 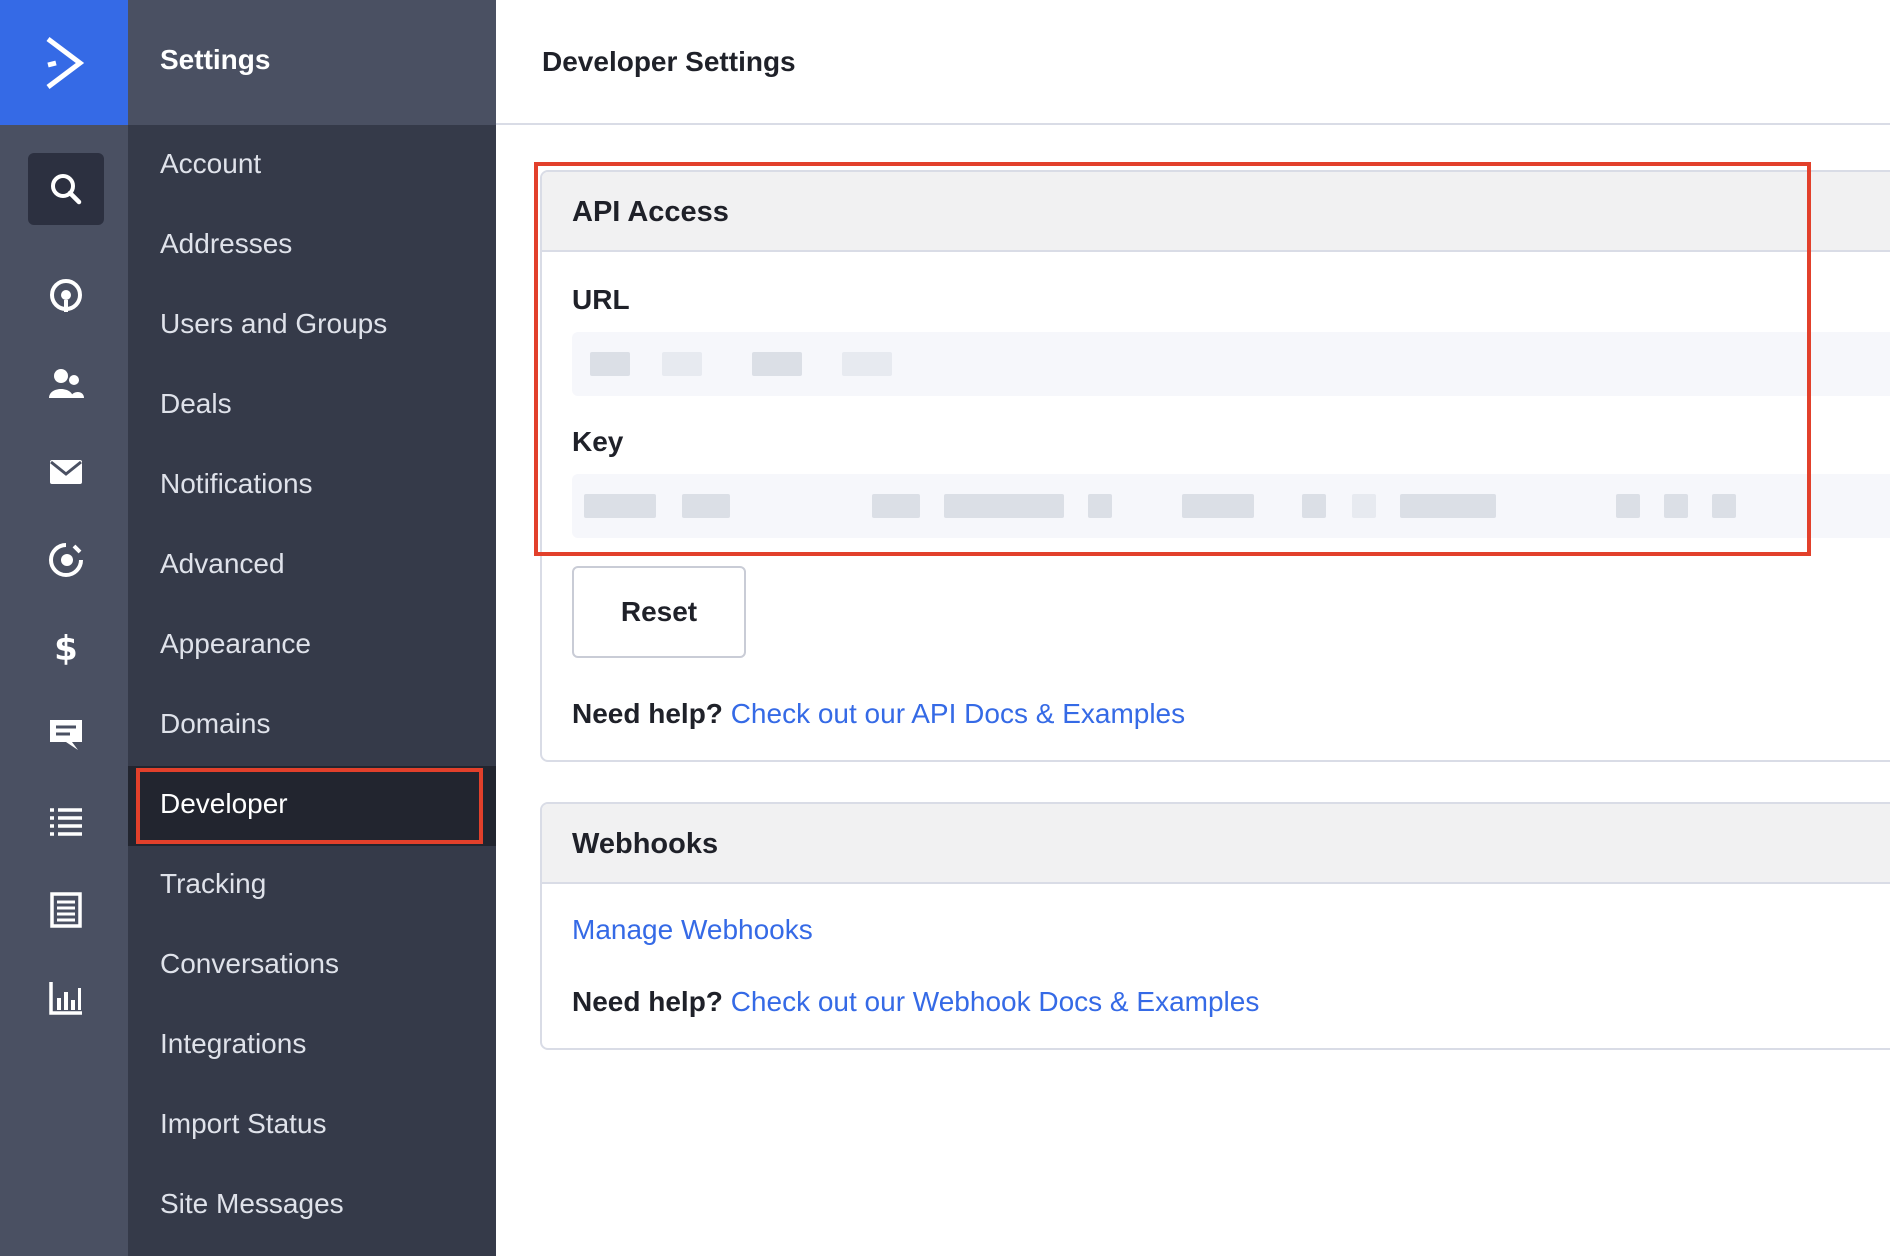 I want to click on nav-item-label: Tracking, so click(x=213, y=883).